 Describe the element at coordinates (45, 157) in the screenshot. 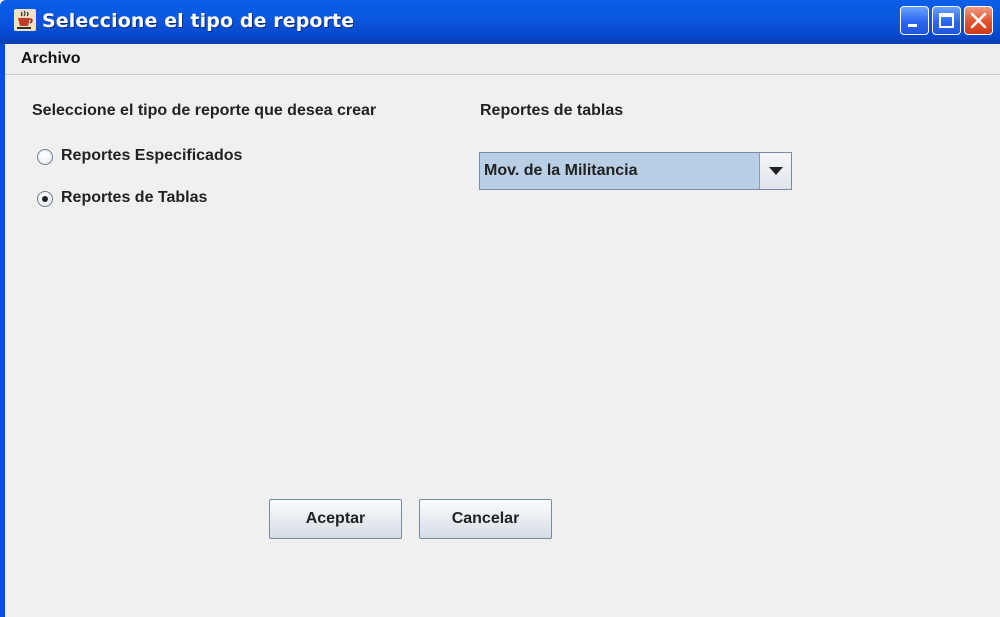

I see `radio-button-unchecked` at that location.